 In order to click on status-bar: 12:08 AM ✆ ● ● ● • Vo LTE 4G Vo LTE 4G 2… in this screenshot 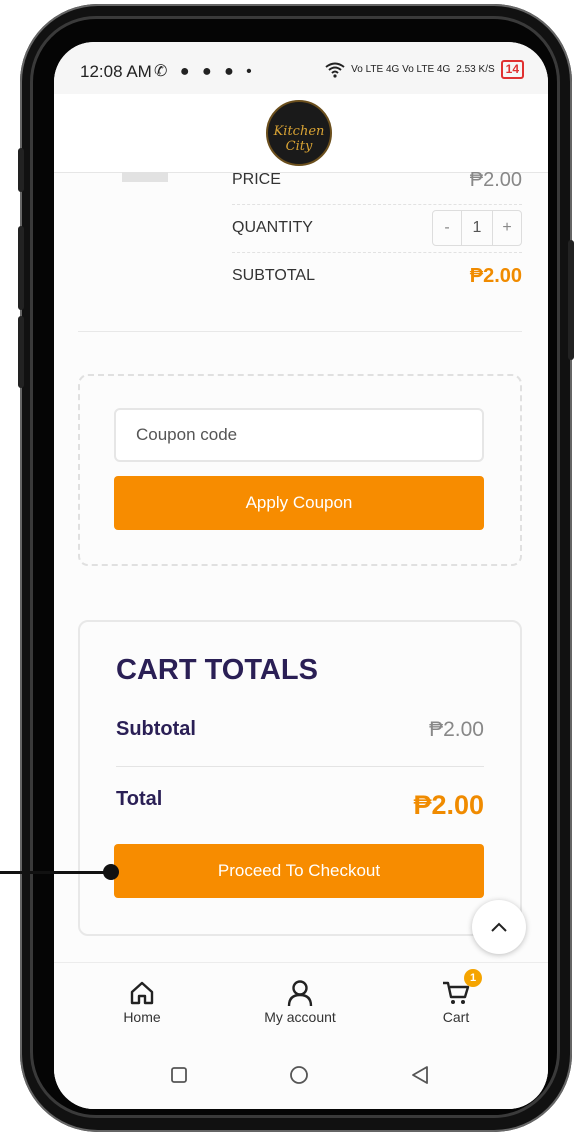, I will do `click(301, 70)`.